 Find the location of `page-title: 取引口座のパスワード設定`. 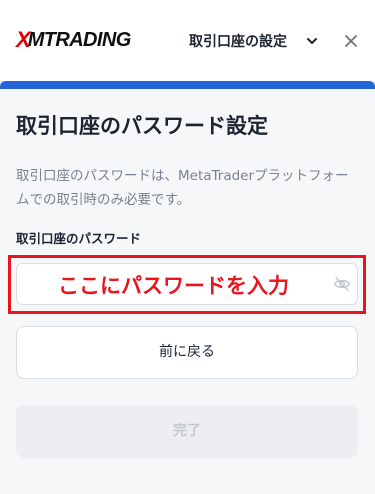

page-title: 取引口座のパスワード設定 is located at coordinates (142, 126).